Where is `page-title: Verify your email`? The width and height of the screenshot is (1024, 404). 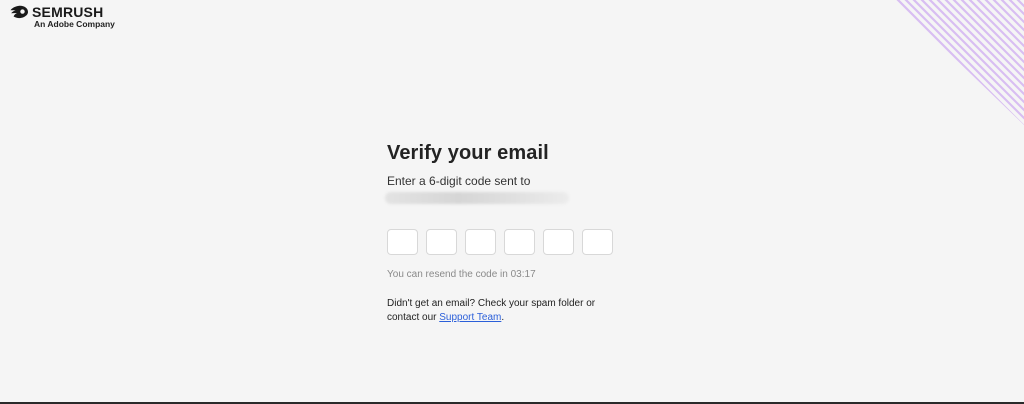
page-title: Verify your email is located at coordinates (468, 153).